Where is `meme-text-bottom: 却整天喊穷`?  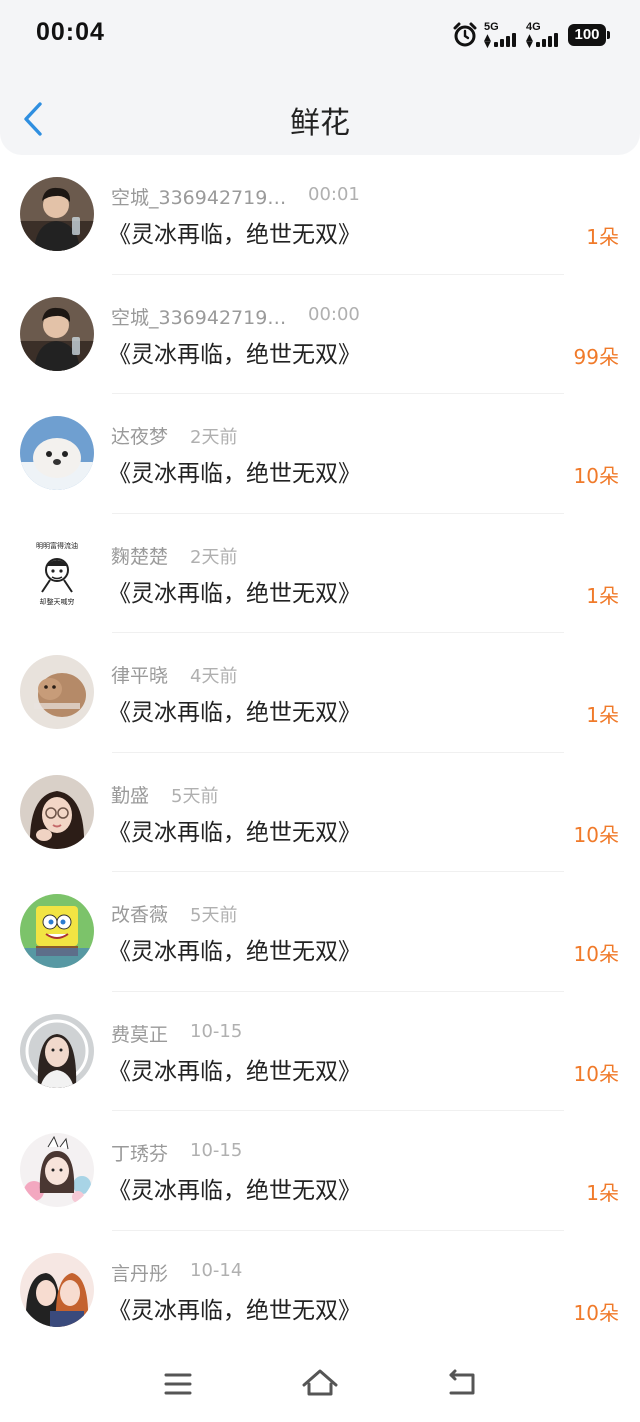 meme-text-bottom: 却整天喊穷 is located at coordinates (57, 601).